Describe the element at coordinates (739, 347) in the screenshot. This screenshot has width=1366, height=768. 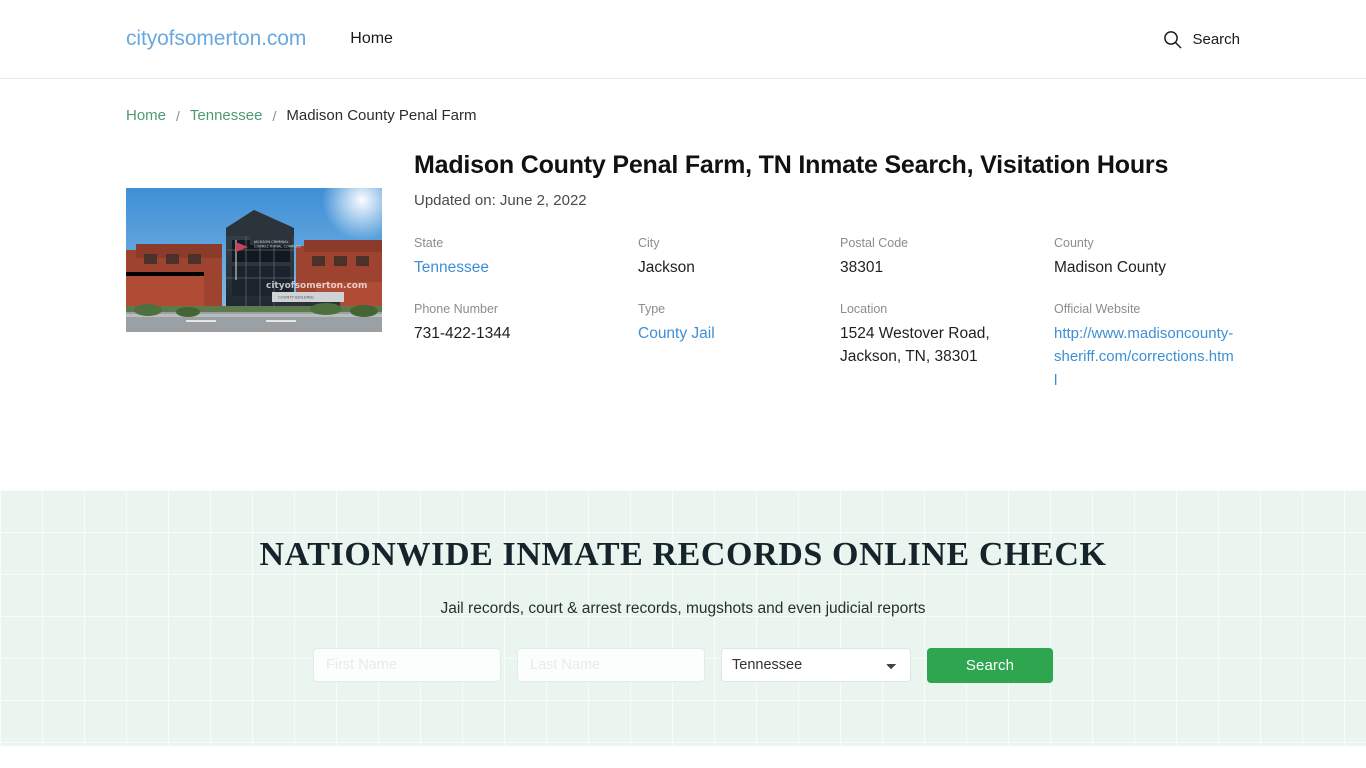
I see `detail-type: Type County Jail` at that location.